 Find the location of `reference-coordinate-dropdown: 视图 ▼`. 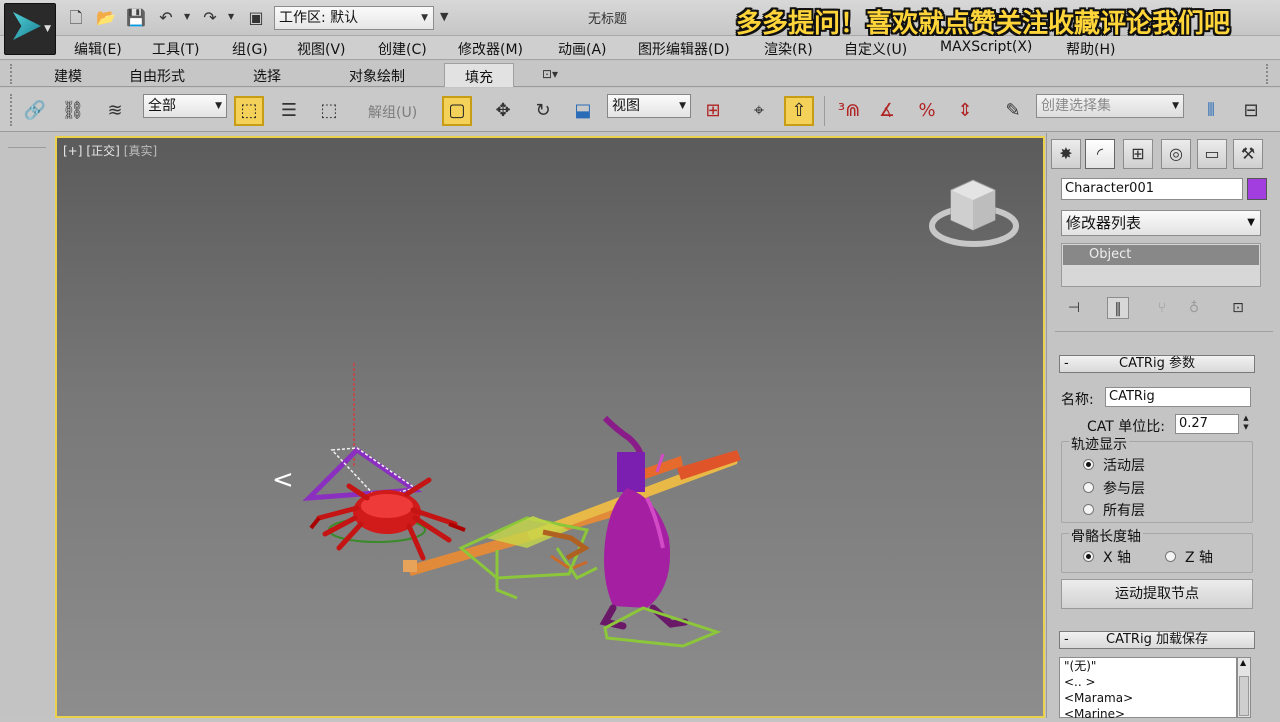

reference-coordinate-dropdown: 视图 ▼ is located at coordinates (649, 106).